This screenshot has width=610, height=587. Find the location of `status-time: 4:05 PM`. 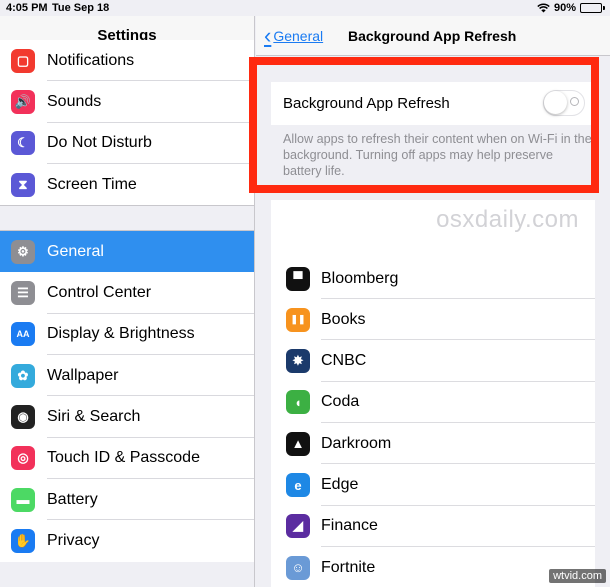

status-time: 4:05 PM is located at coordinates (27, 8).